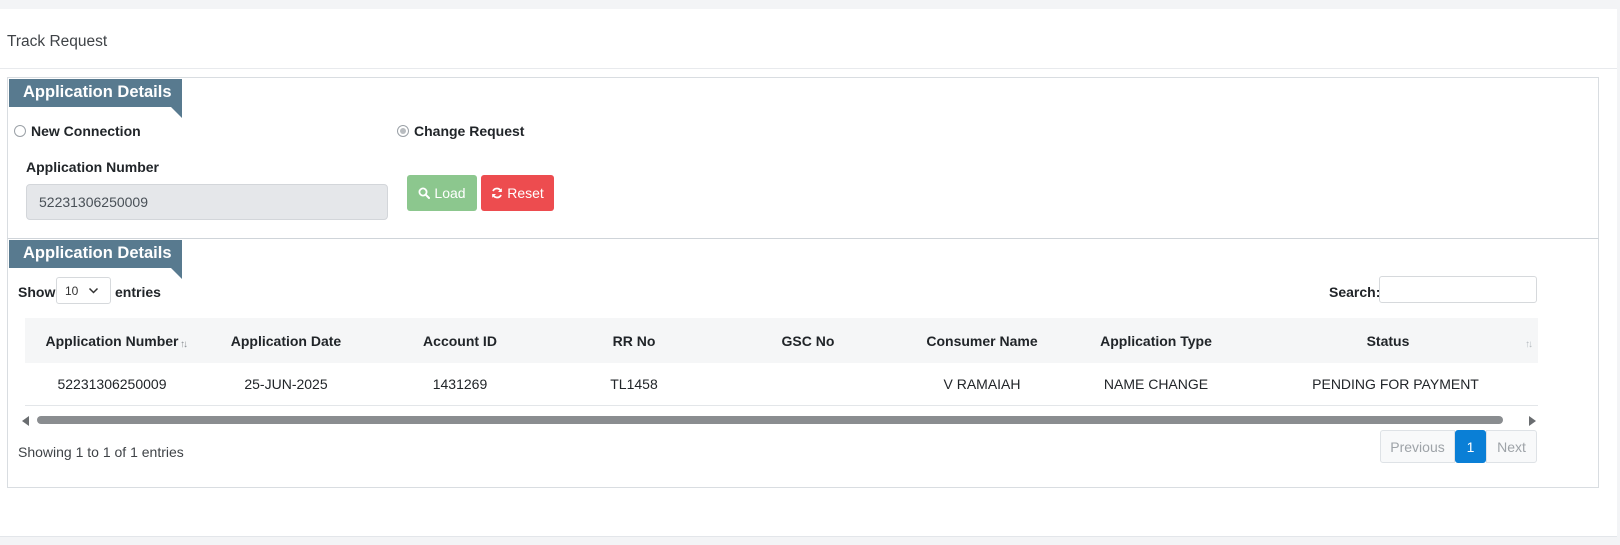 This screenshot has height=545, width=1620. Describe the element at coordinates (1395, 384) in the screenshot. I see `table-cell: PENDING FOR PAYMENT` at that location.